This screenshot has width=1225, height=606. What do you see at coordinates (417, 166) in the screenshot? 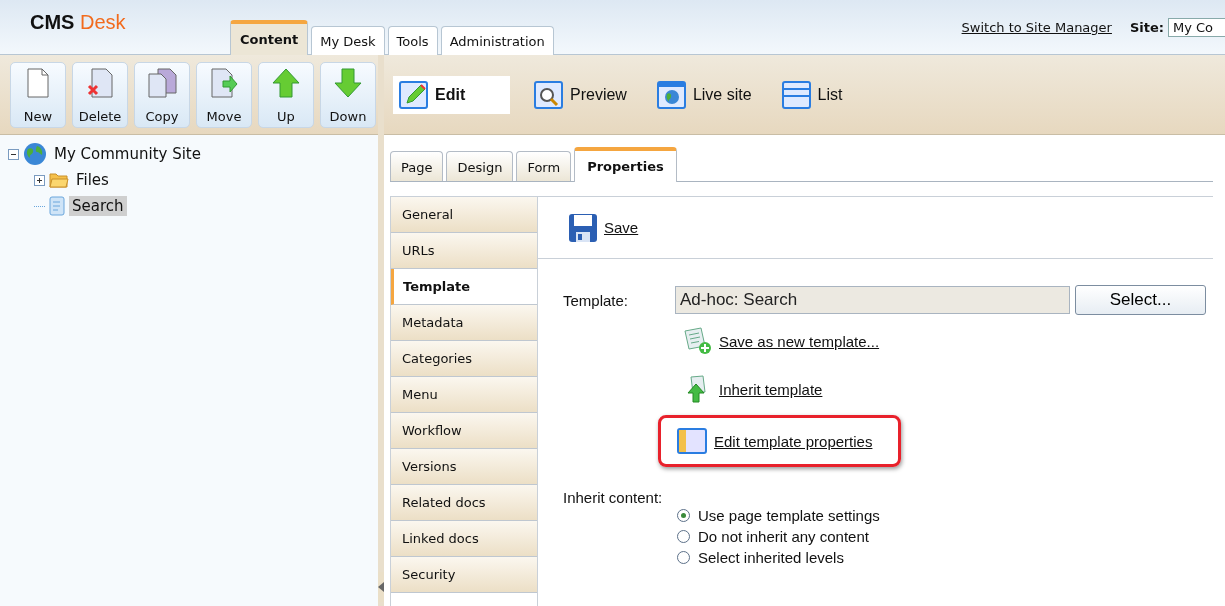
I see `page-tab: Page` at bounding box center [417, 166].